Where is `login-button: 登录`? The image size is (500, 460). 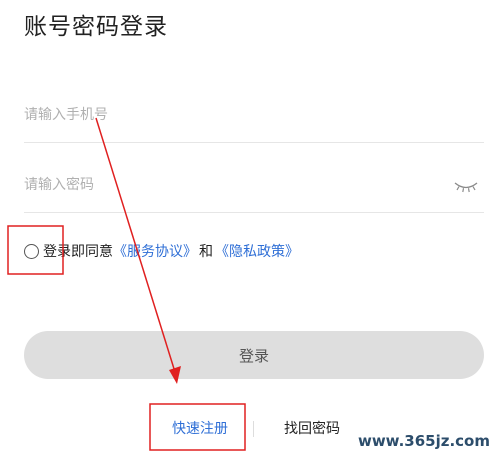
login-button: 登录 is located at coordinates (254, 355).